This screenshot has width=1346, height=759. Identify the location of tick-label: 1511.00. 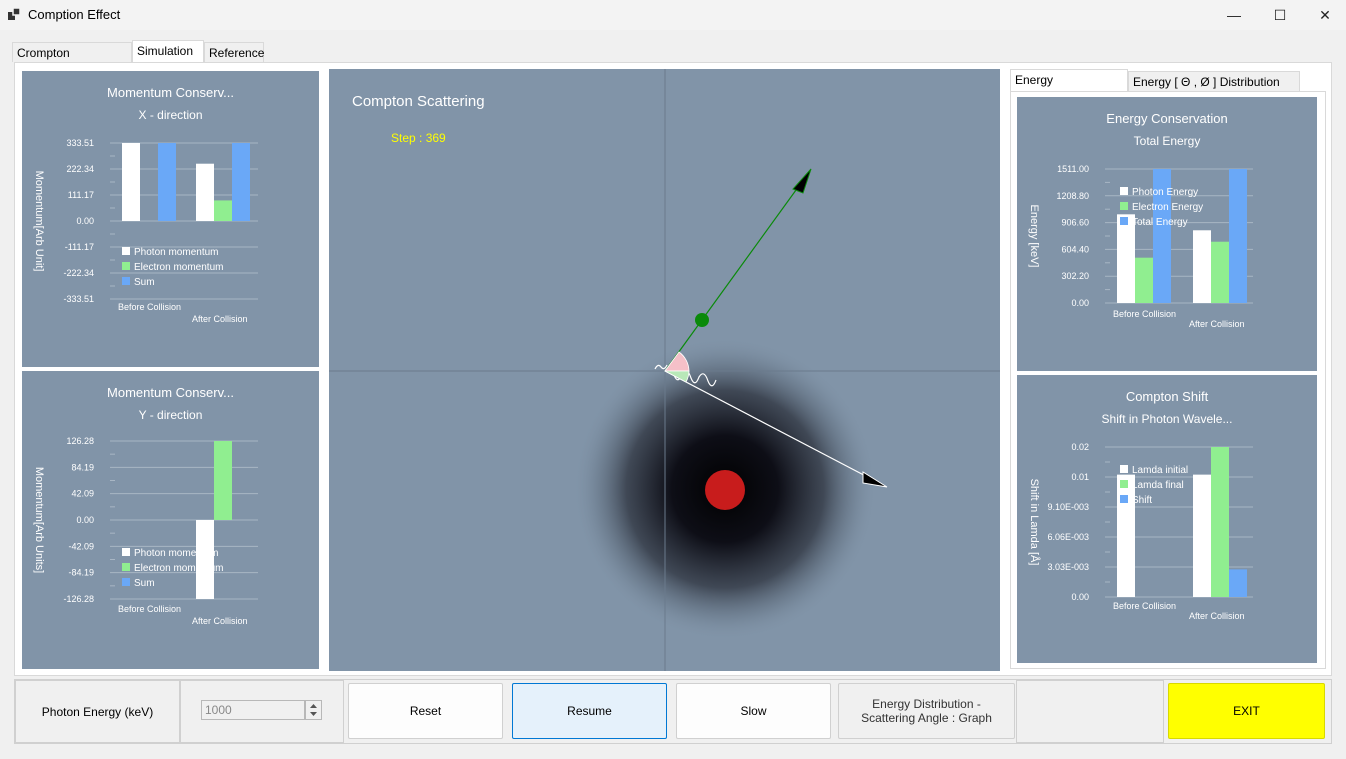
(1073, 169).